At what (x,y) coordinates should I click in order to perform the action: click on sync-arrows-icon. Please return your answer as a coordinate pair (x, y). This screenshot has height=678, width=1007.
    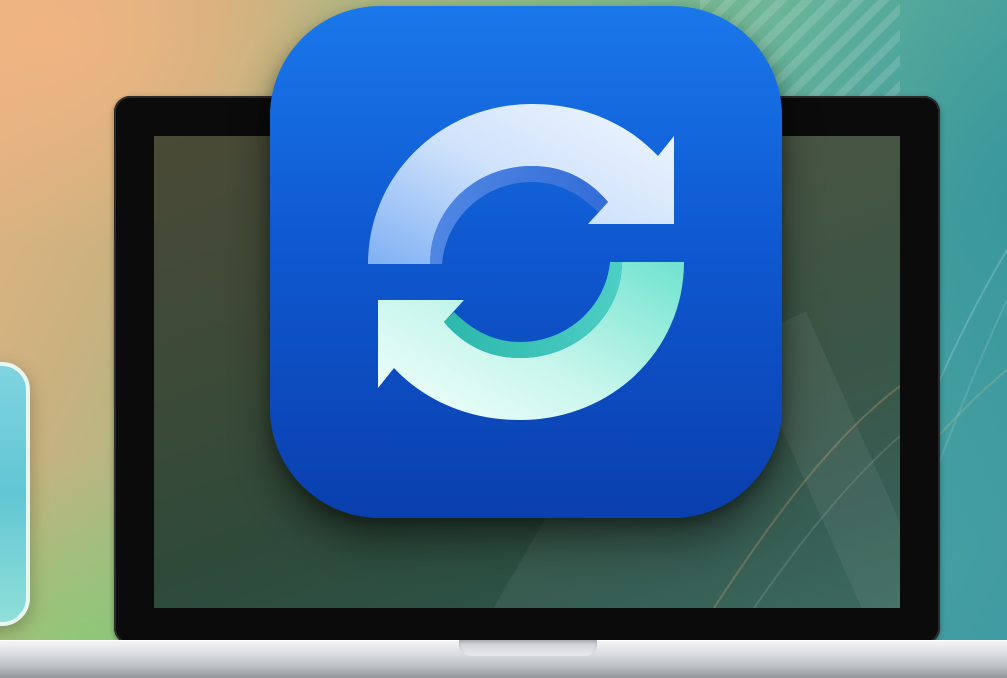
    Looking at the image, I should click on (526, 262).